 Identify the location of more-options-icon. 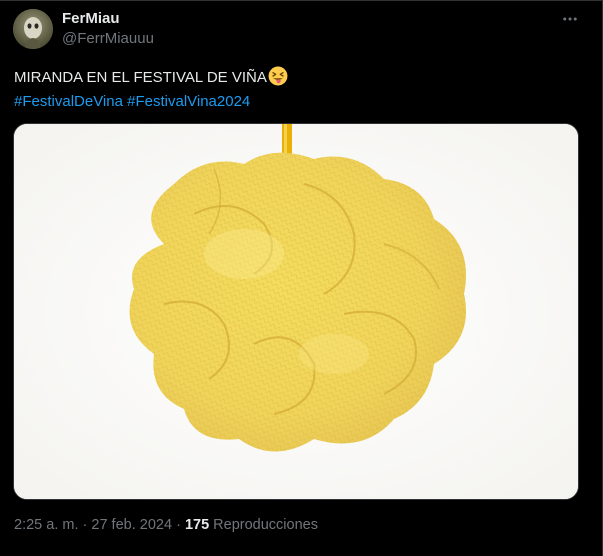
(570, 19).